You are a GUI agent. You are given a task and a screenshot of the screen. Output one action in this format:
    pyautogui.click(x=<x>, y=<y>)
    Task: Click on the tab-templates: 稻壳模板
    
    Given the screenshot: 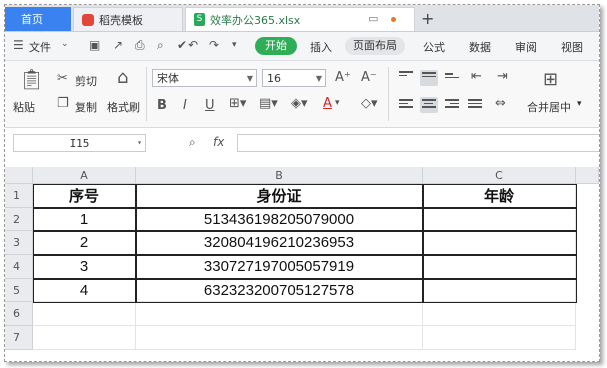 What is the action you would take?
    pyautogui.click(x=128, y=19)
    